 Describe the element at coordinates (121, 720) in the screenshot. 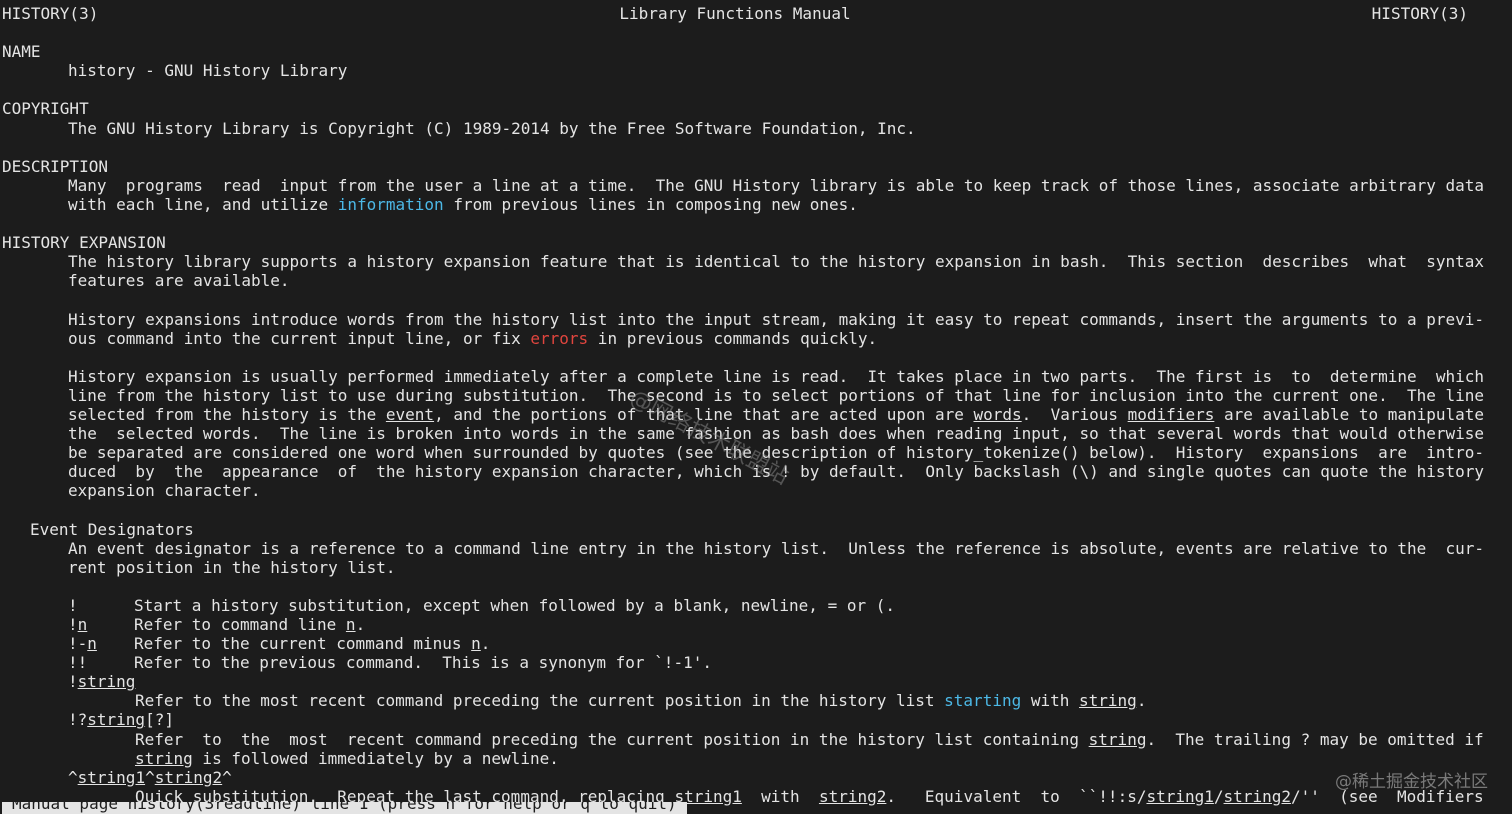

I see `designator-key: !?string[?]` at that location.